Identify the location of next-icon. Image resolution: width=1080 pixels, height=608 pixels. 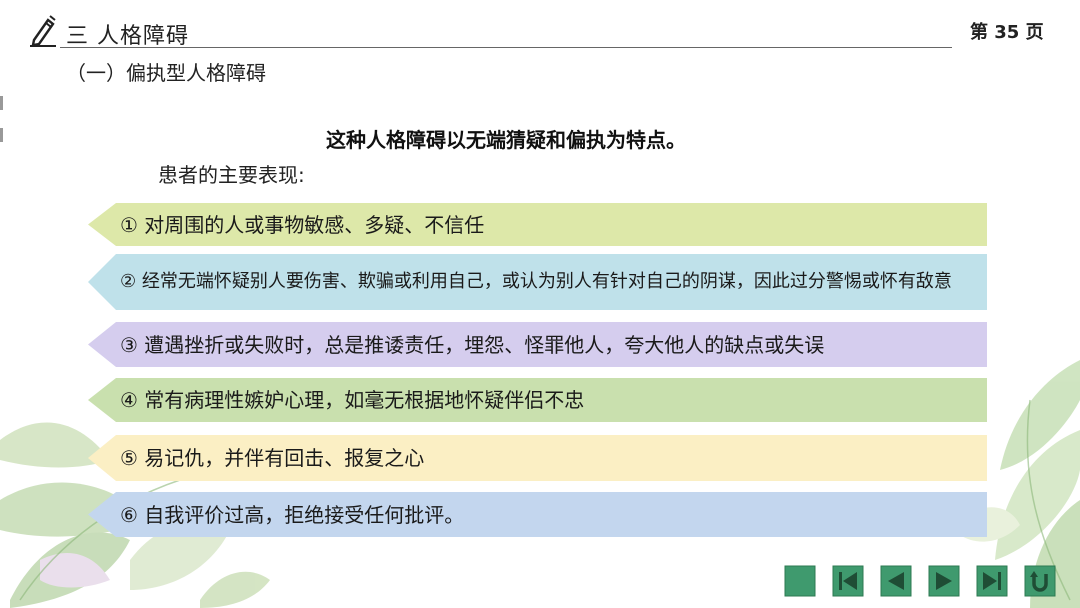
(944, 581).